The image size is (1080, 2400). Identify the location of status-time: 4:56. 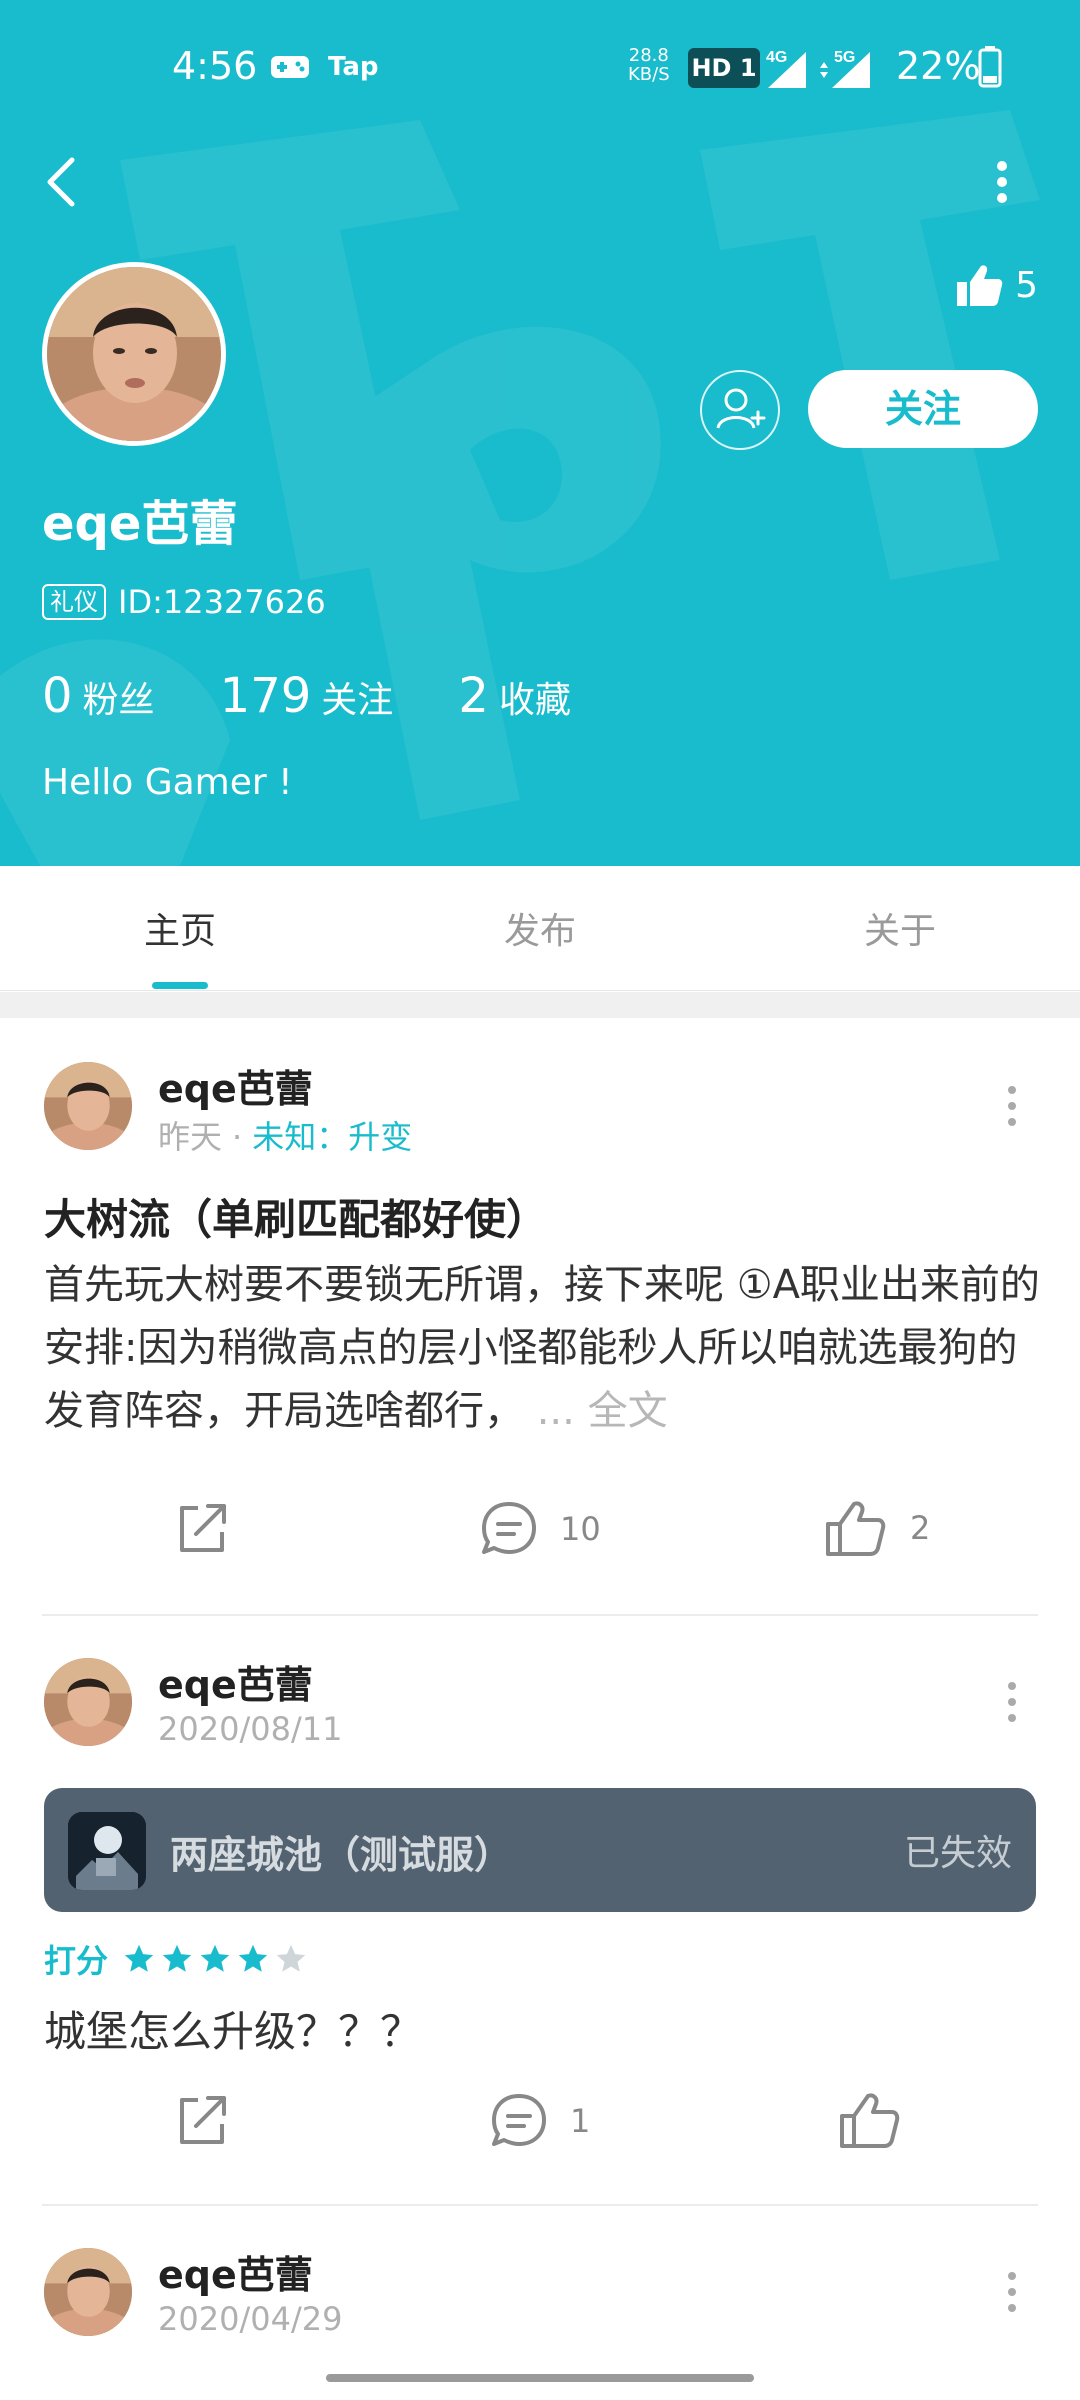
(215, 66).